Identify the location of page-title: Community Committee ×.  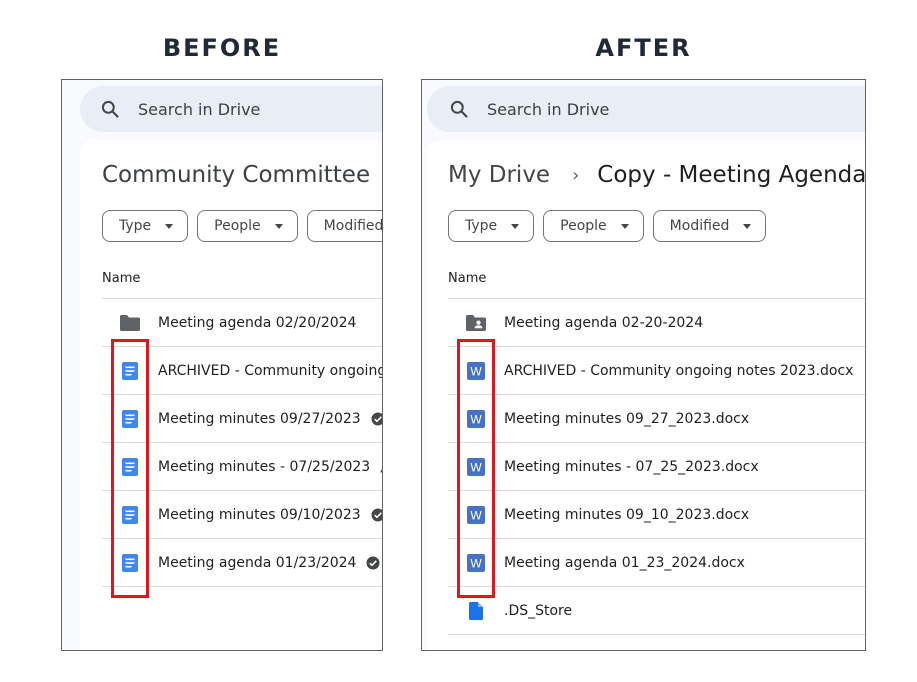
(242, 175).